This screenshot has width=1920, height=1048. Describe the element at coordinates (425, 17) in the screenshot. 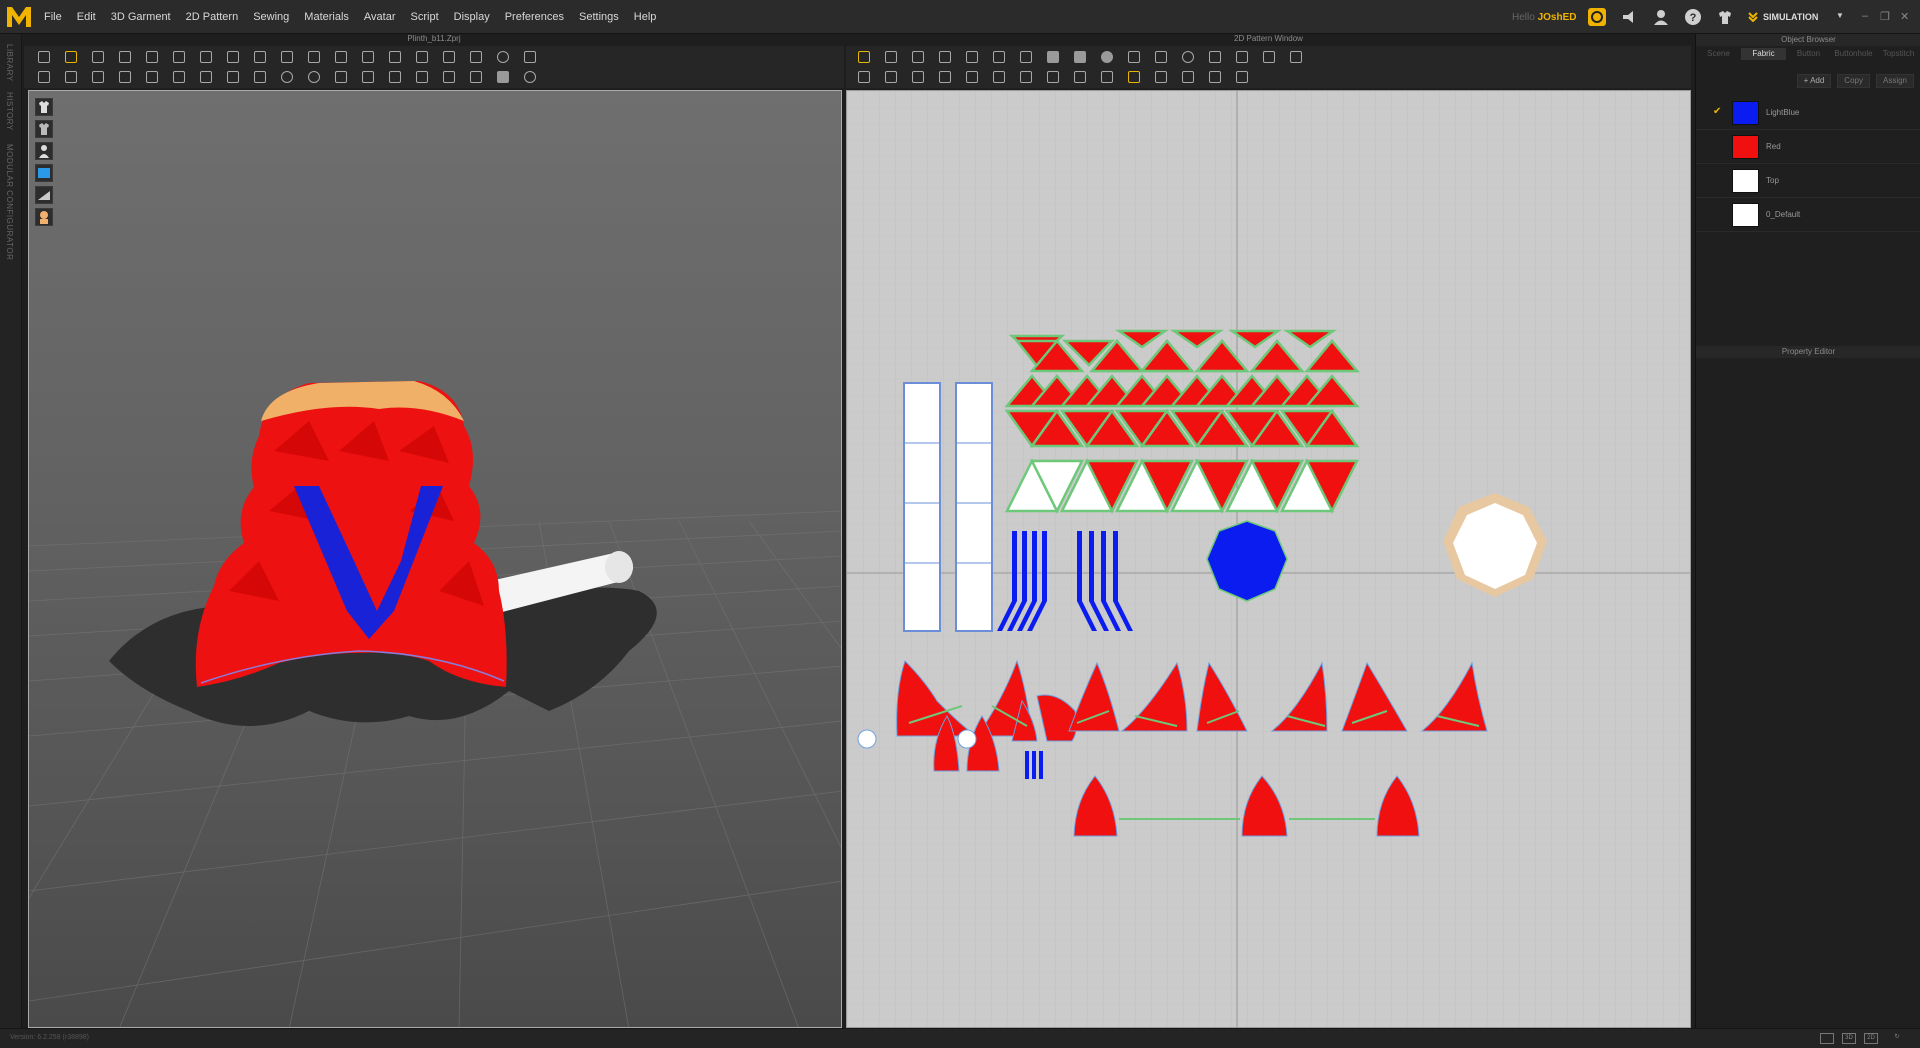

I see `menu-script: Script` at that location.